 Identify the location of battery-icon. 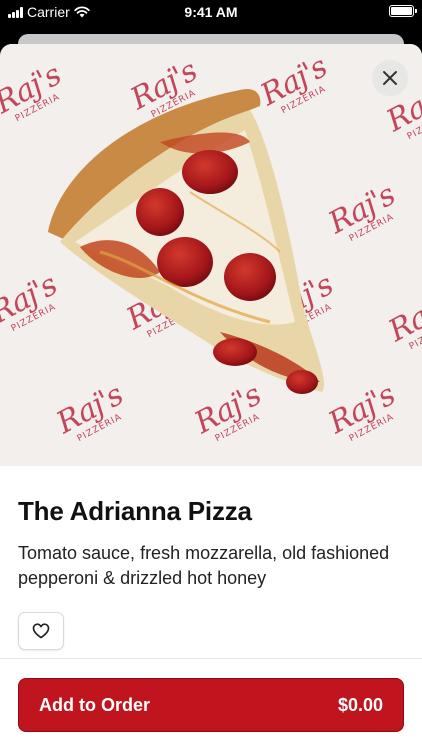
(403, 11).